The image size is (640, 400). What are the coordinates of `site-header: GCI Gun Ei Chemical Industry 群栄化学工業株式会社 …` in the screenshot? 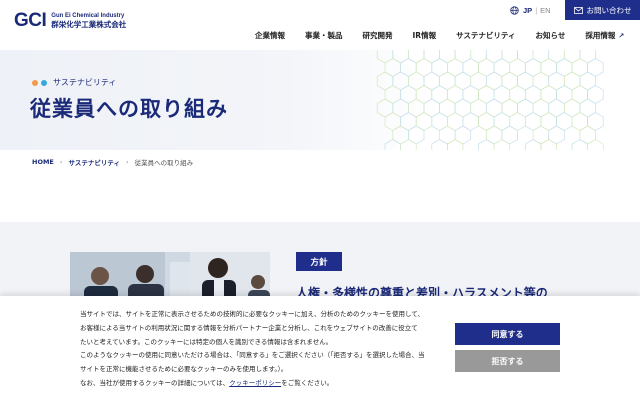 It's located at (320, 25).